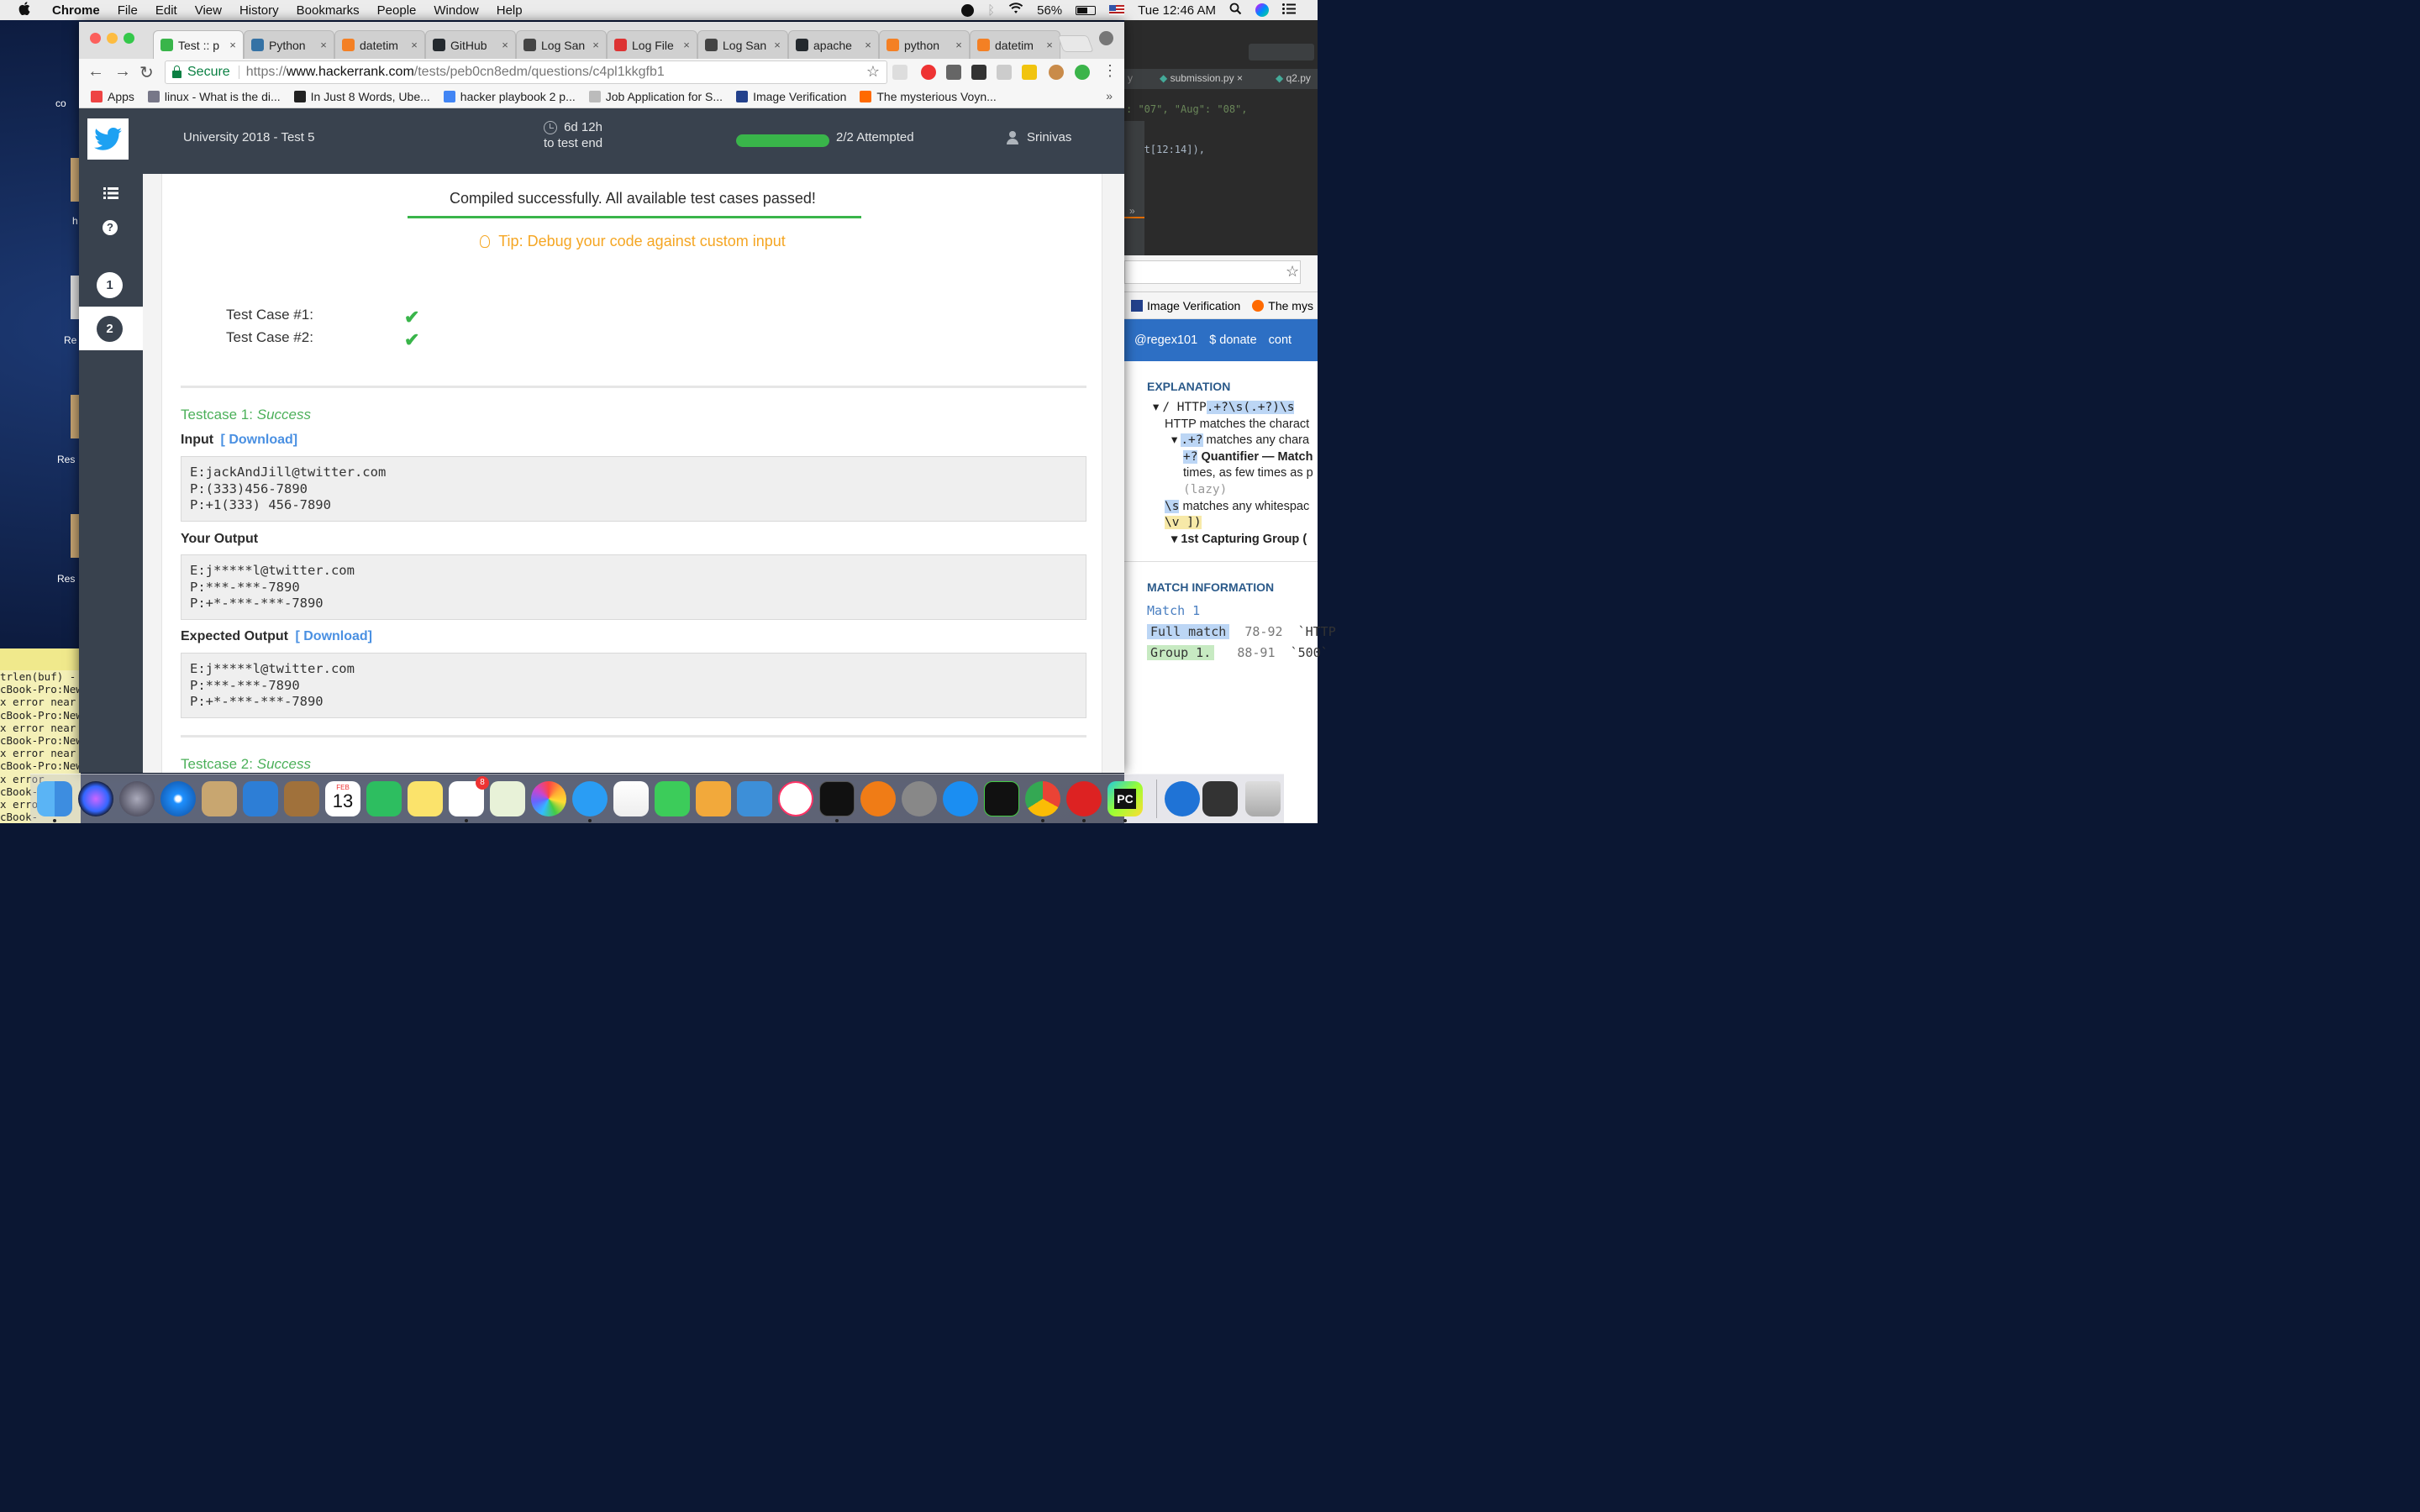  I want to click on ide-tab-partial: y, so click(1131, 78).